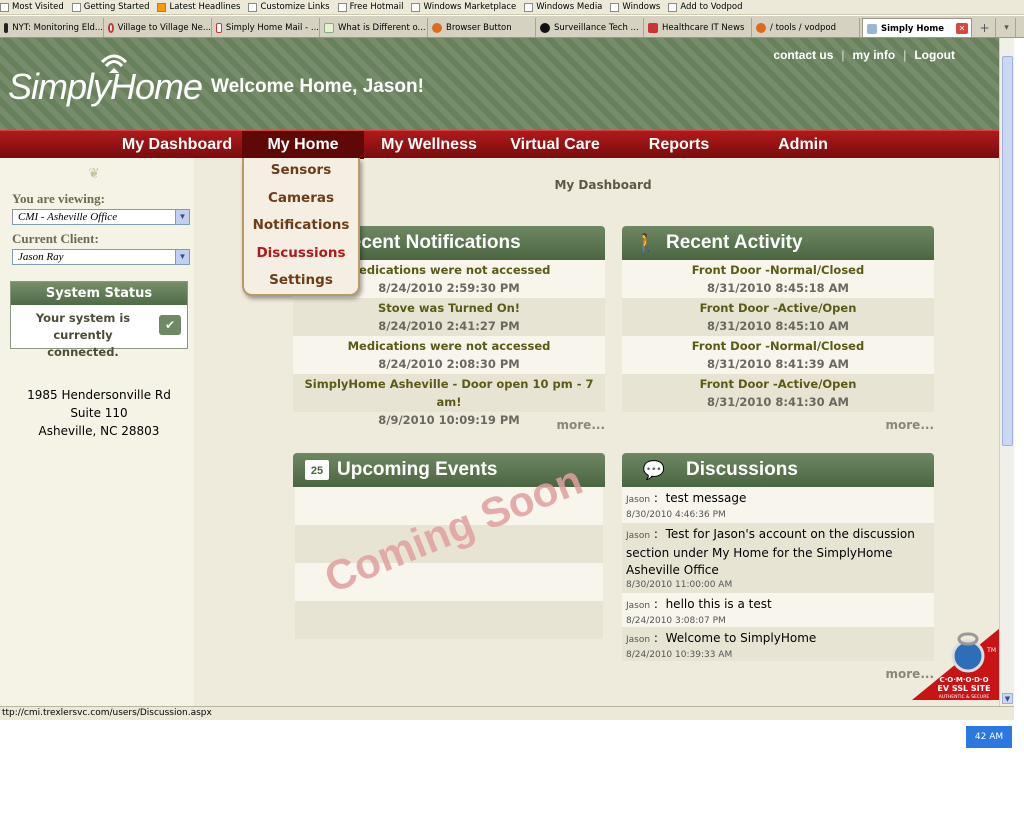  What do you see at coordinates (99, 431) in the screenshot?
I see `address-line: Asheville, NC 28803` at bounding box center [99, 431].